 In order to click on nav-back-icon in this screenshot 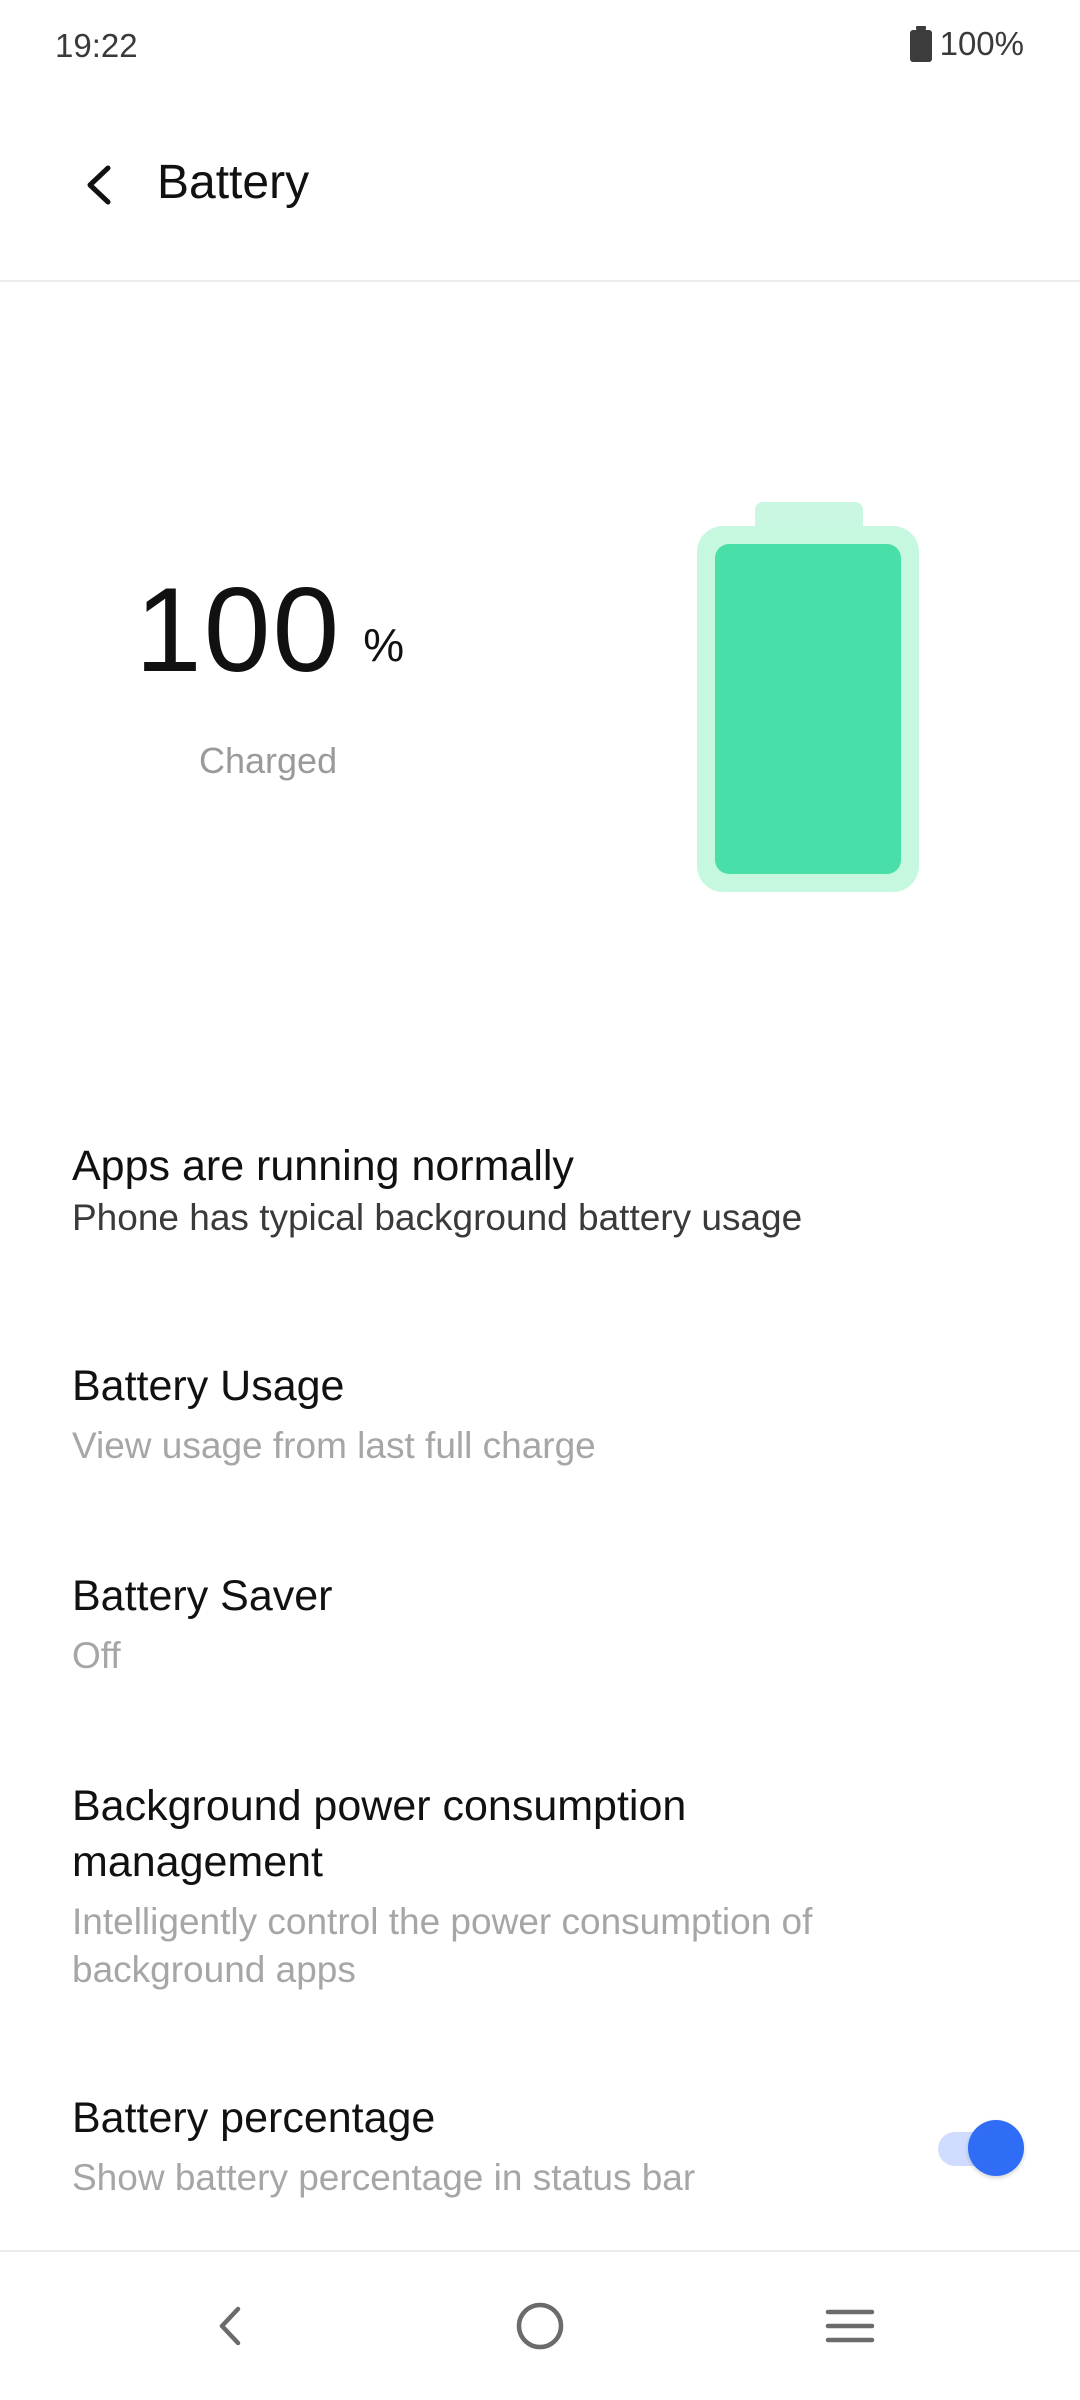, I will do `click(230, 2326)`.